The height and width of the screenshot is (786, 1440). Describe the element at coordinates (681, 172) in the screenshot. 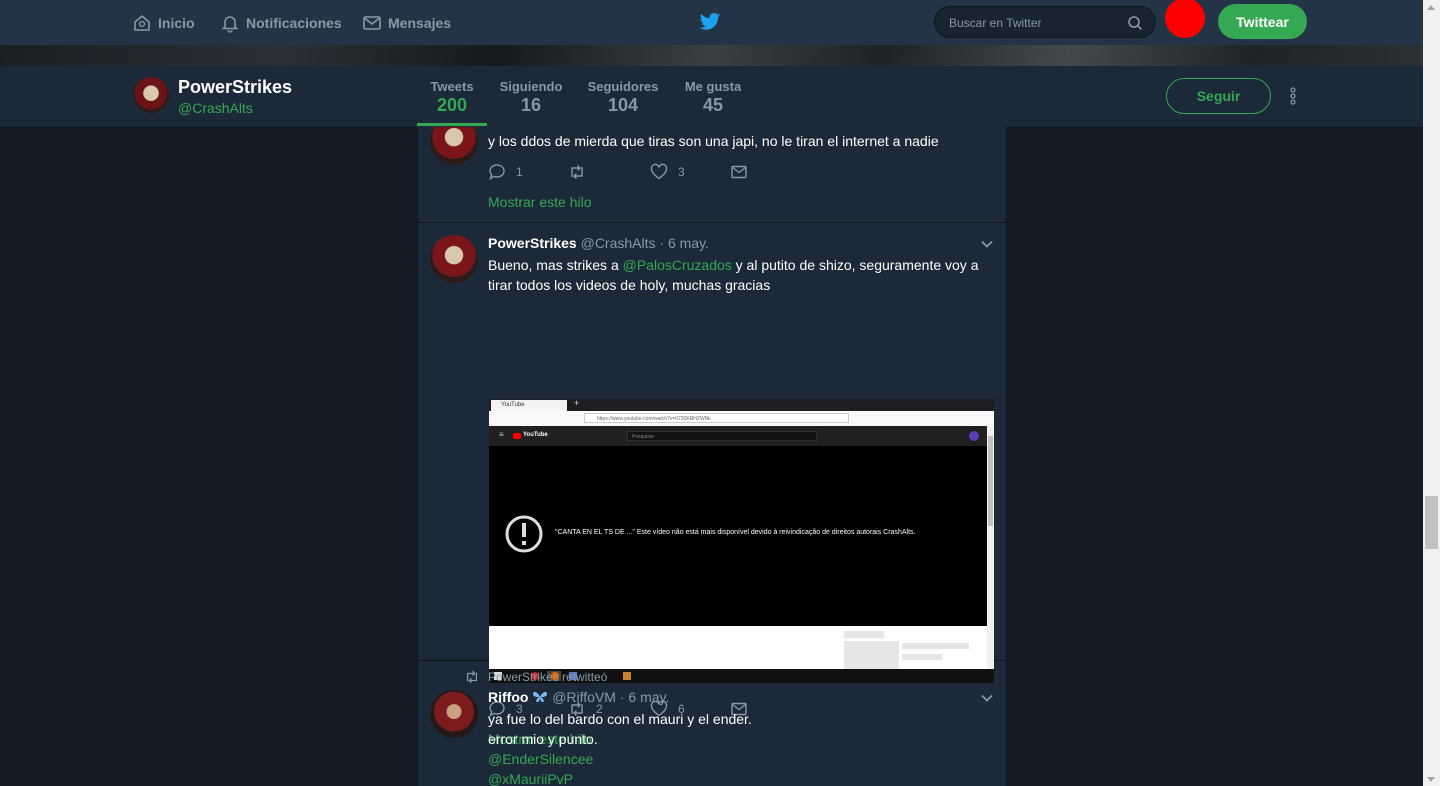

I see `like-count: 3` at that location.